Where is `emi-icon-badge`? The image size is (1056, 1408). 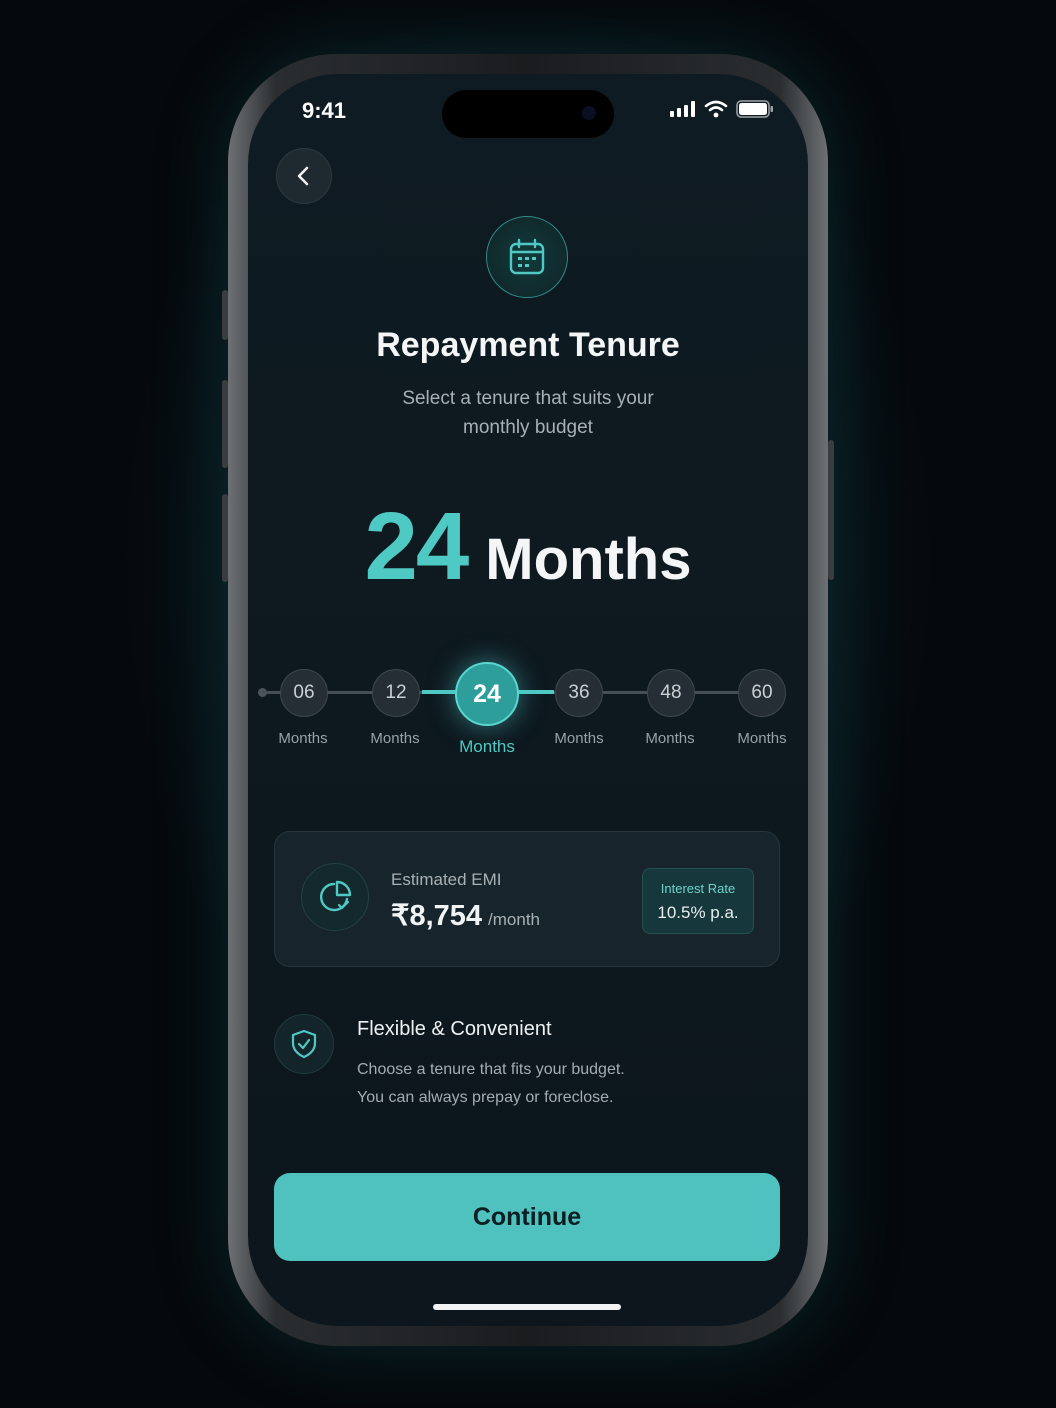 emi-icon-badge is located at coordinates (335, 897).